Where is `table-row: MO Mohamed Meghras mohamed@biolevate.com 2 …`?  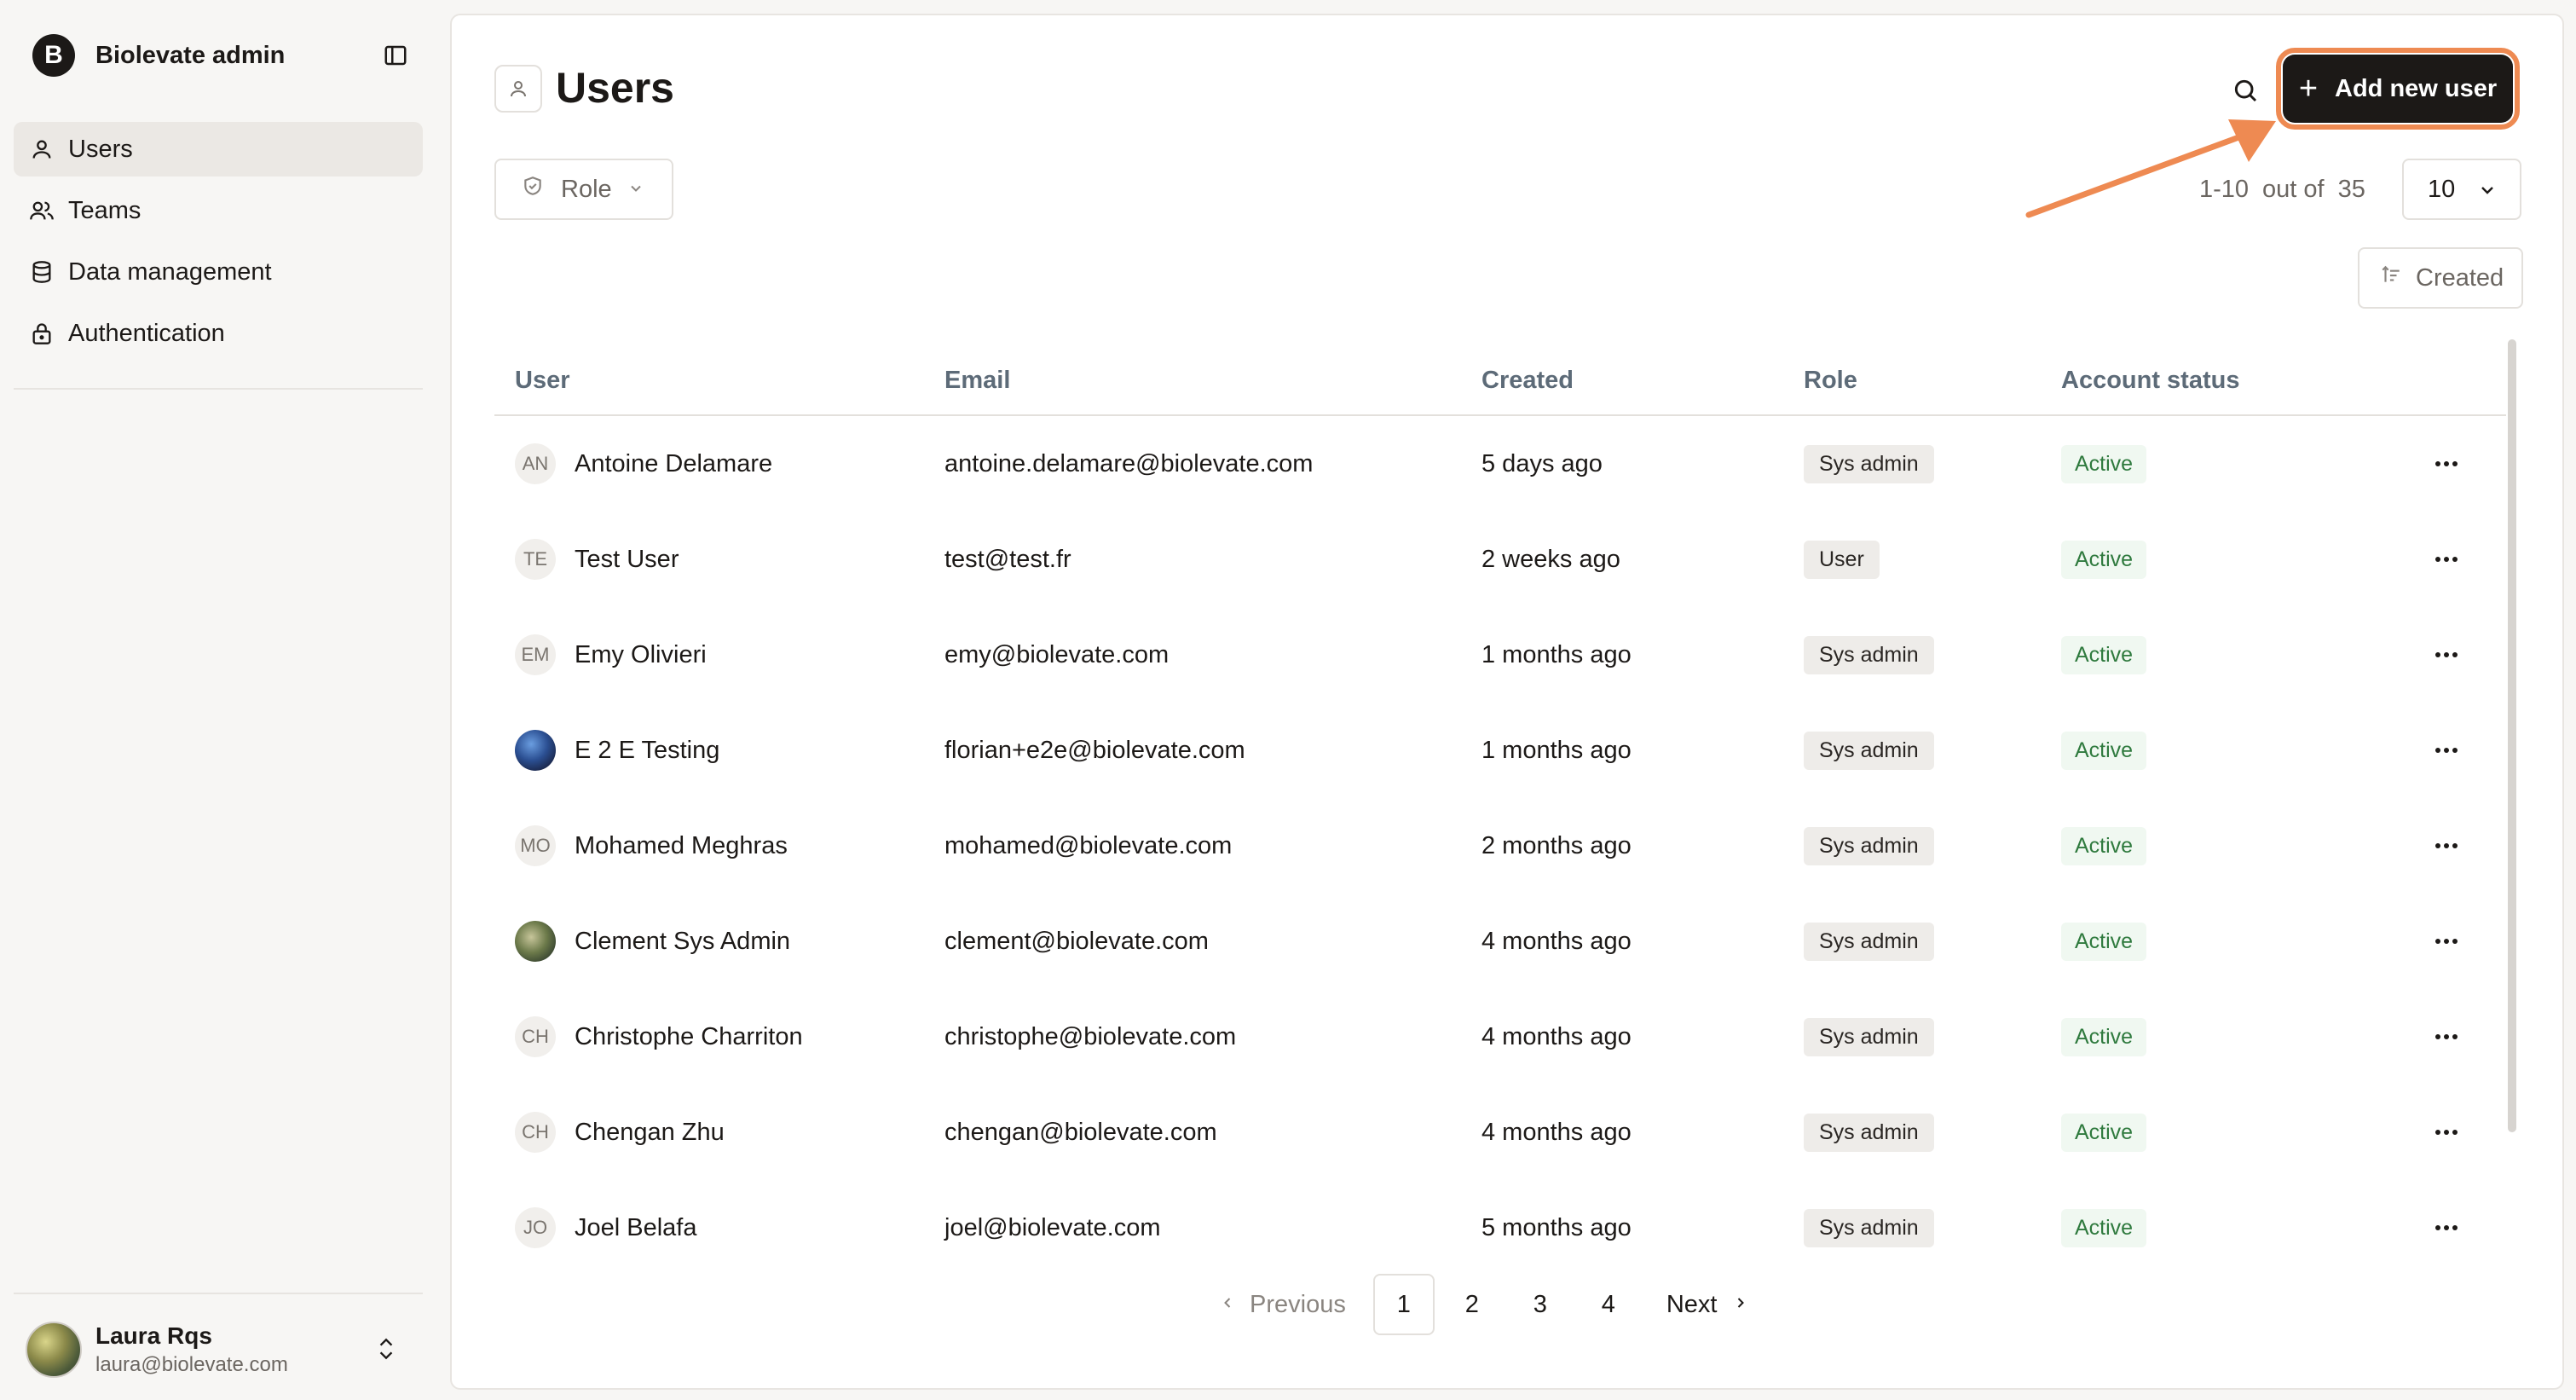 table-row: MO Mohamed Meghras mohamed@biolevate.com 2 … is located at coordinates (1500, 846).